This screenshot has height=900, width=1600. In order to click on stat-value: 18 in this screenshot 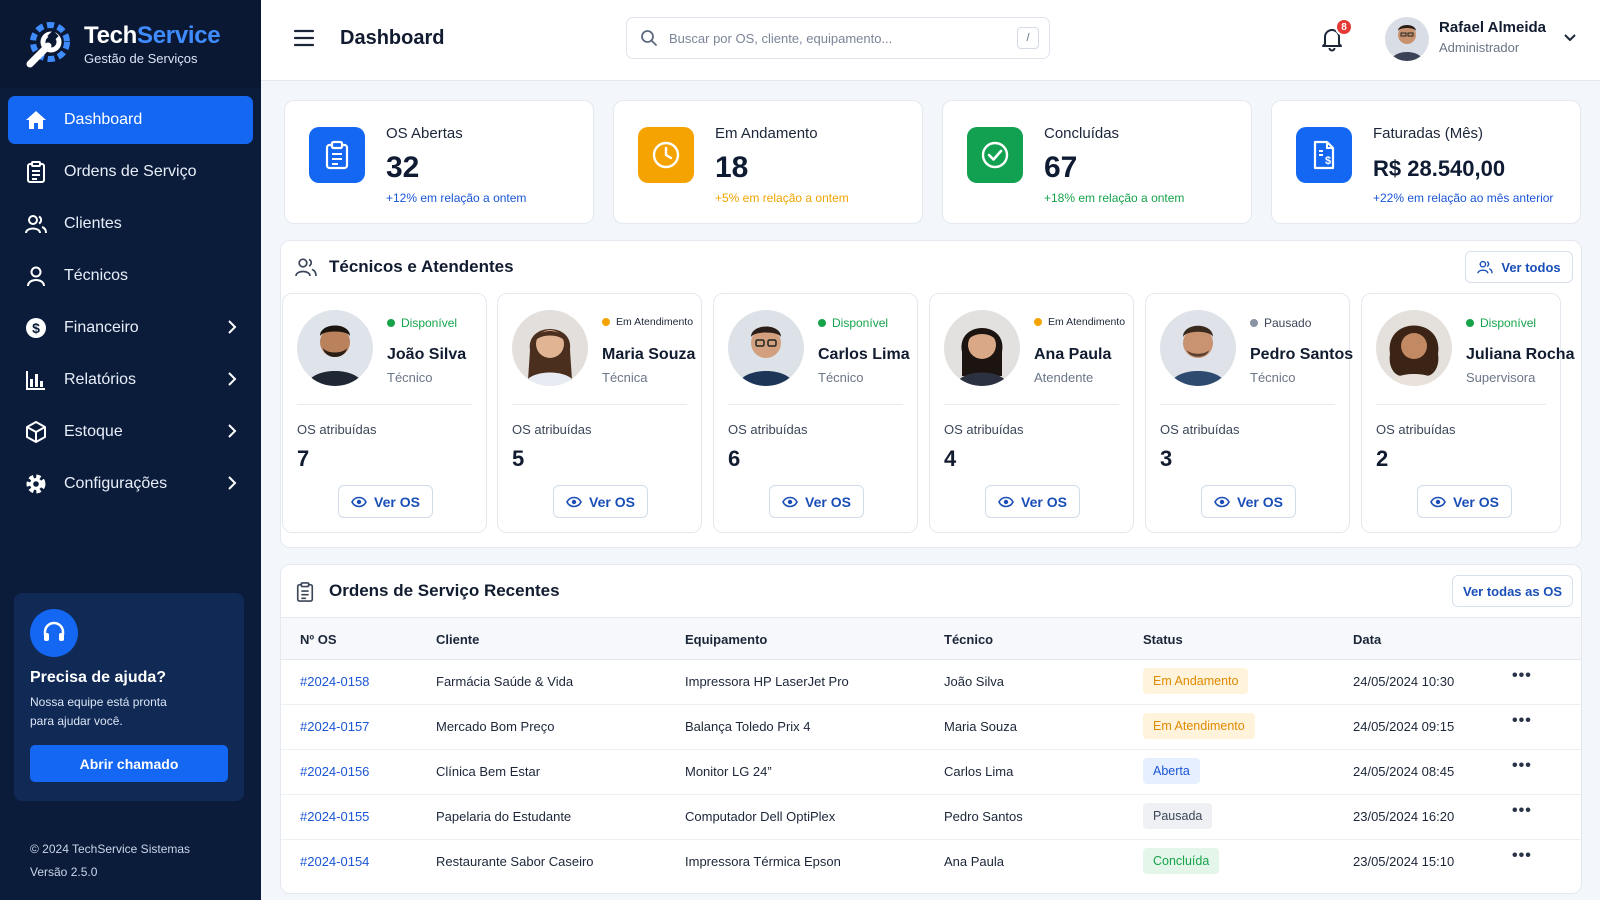, I will do `click(732, 167)`.